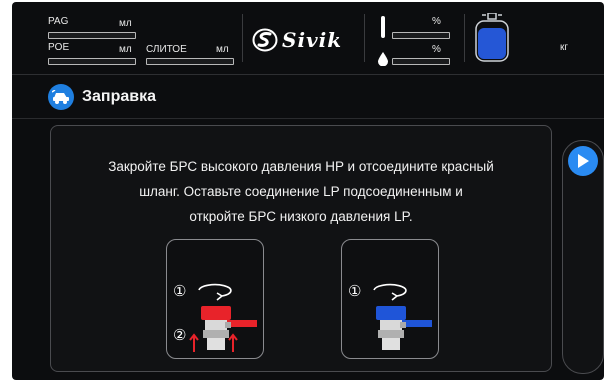 This screenshot has width=608, height=382. What do you see at coordinates (265, 40) in the screenshot?
I see `logo-icon` at bounding box center [265, 40].